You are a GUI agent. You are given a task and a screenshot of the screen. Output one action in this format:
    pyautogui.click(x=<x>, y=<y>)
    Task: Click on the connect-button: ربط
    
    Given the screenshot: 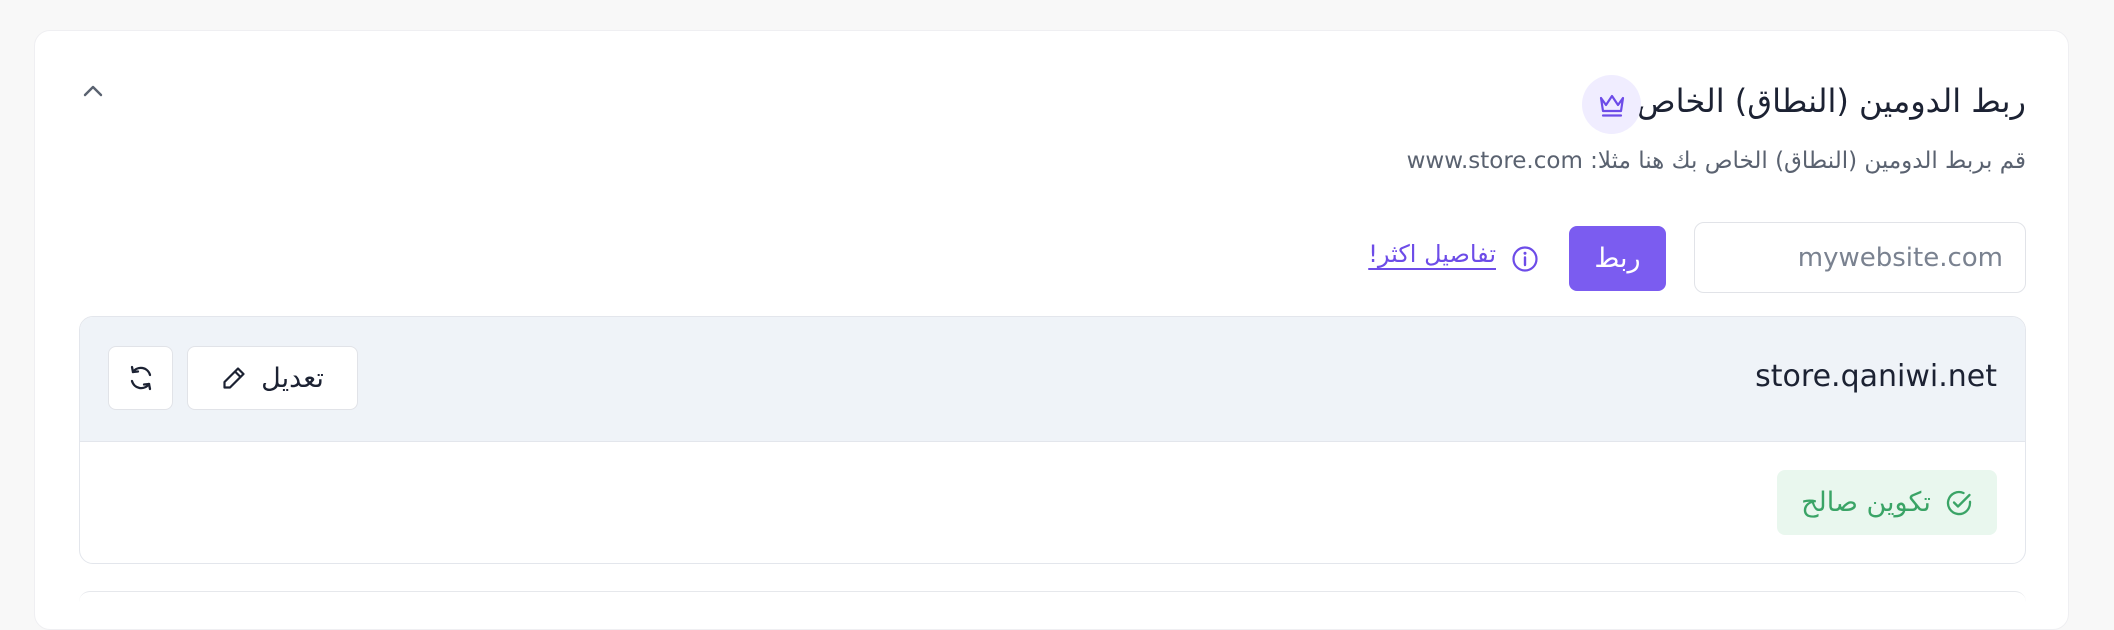 What is the action you would take?
    pyautogui.click(x=1617, y=258)
    